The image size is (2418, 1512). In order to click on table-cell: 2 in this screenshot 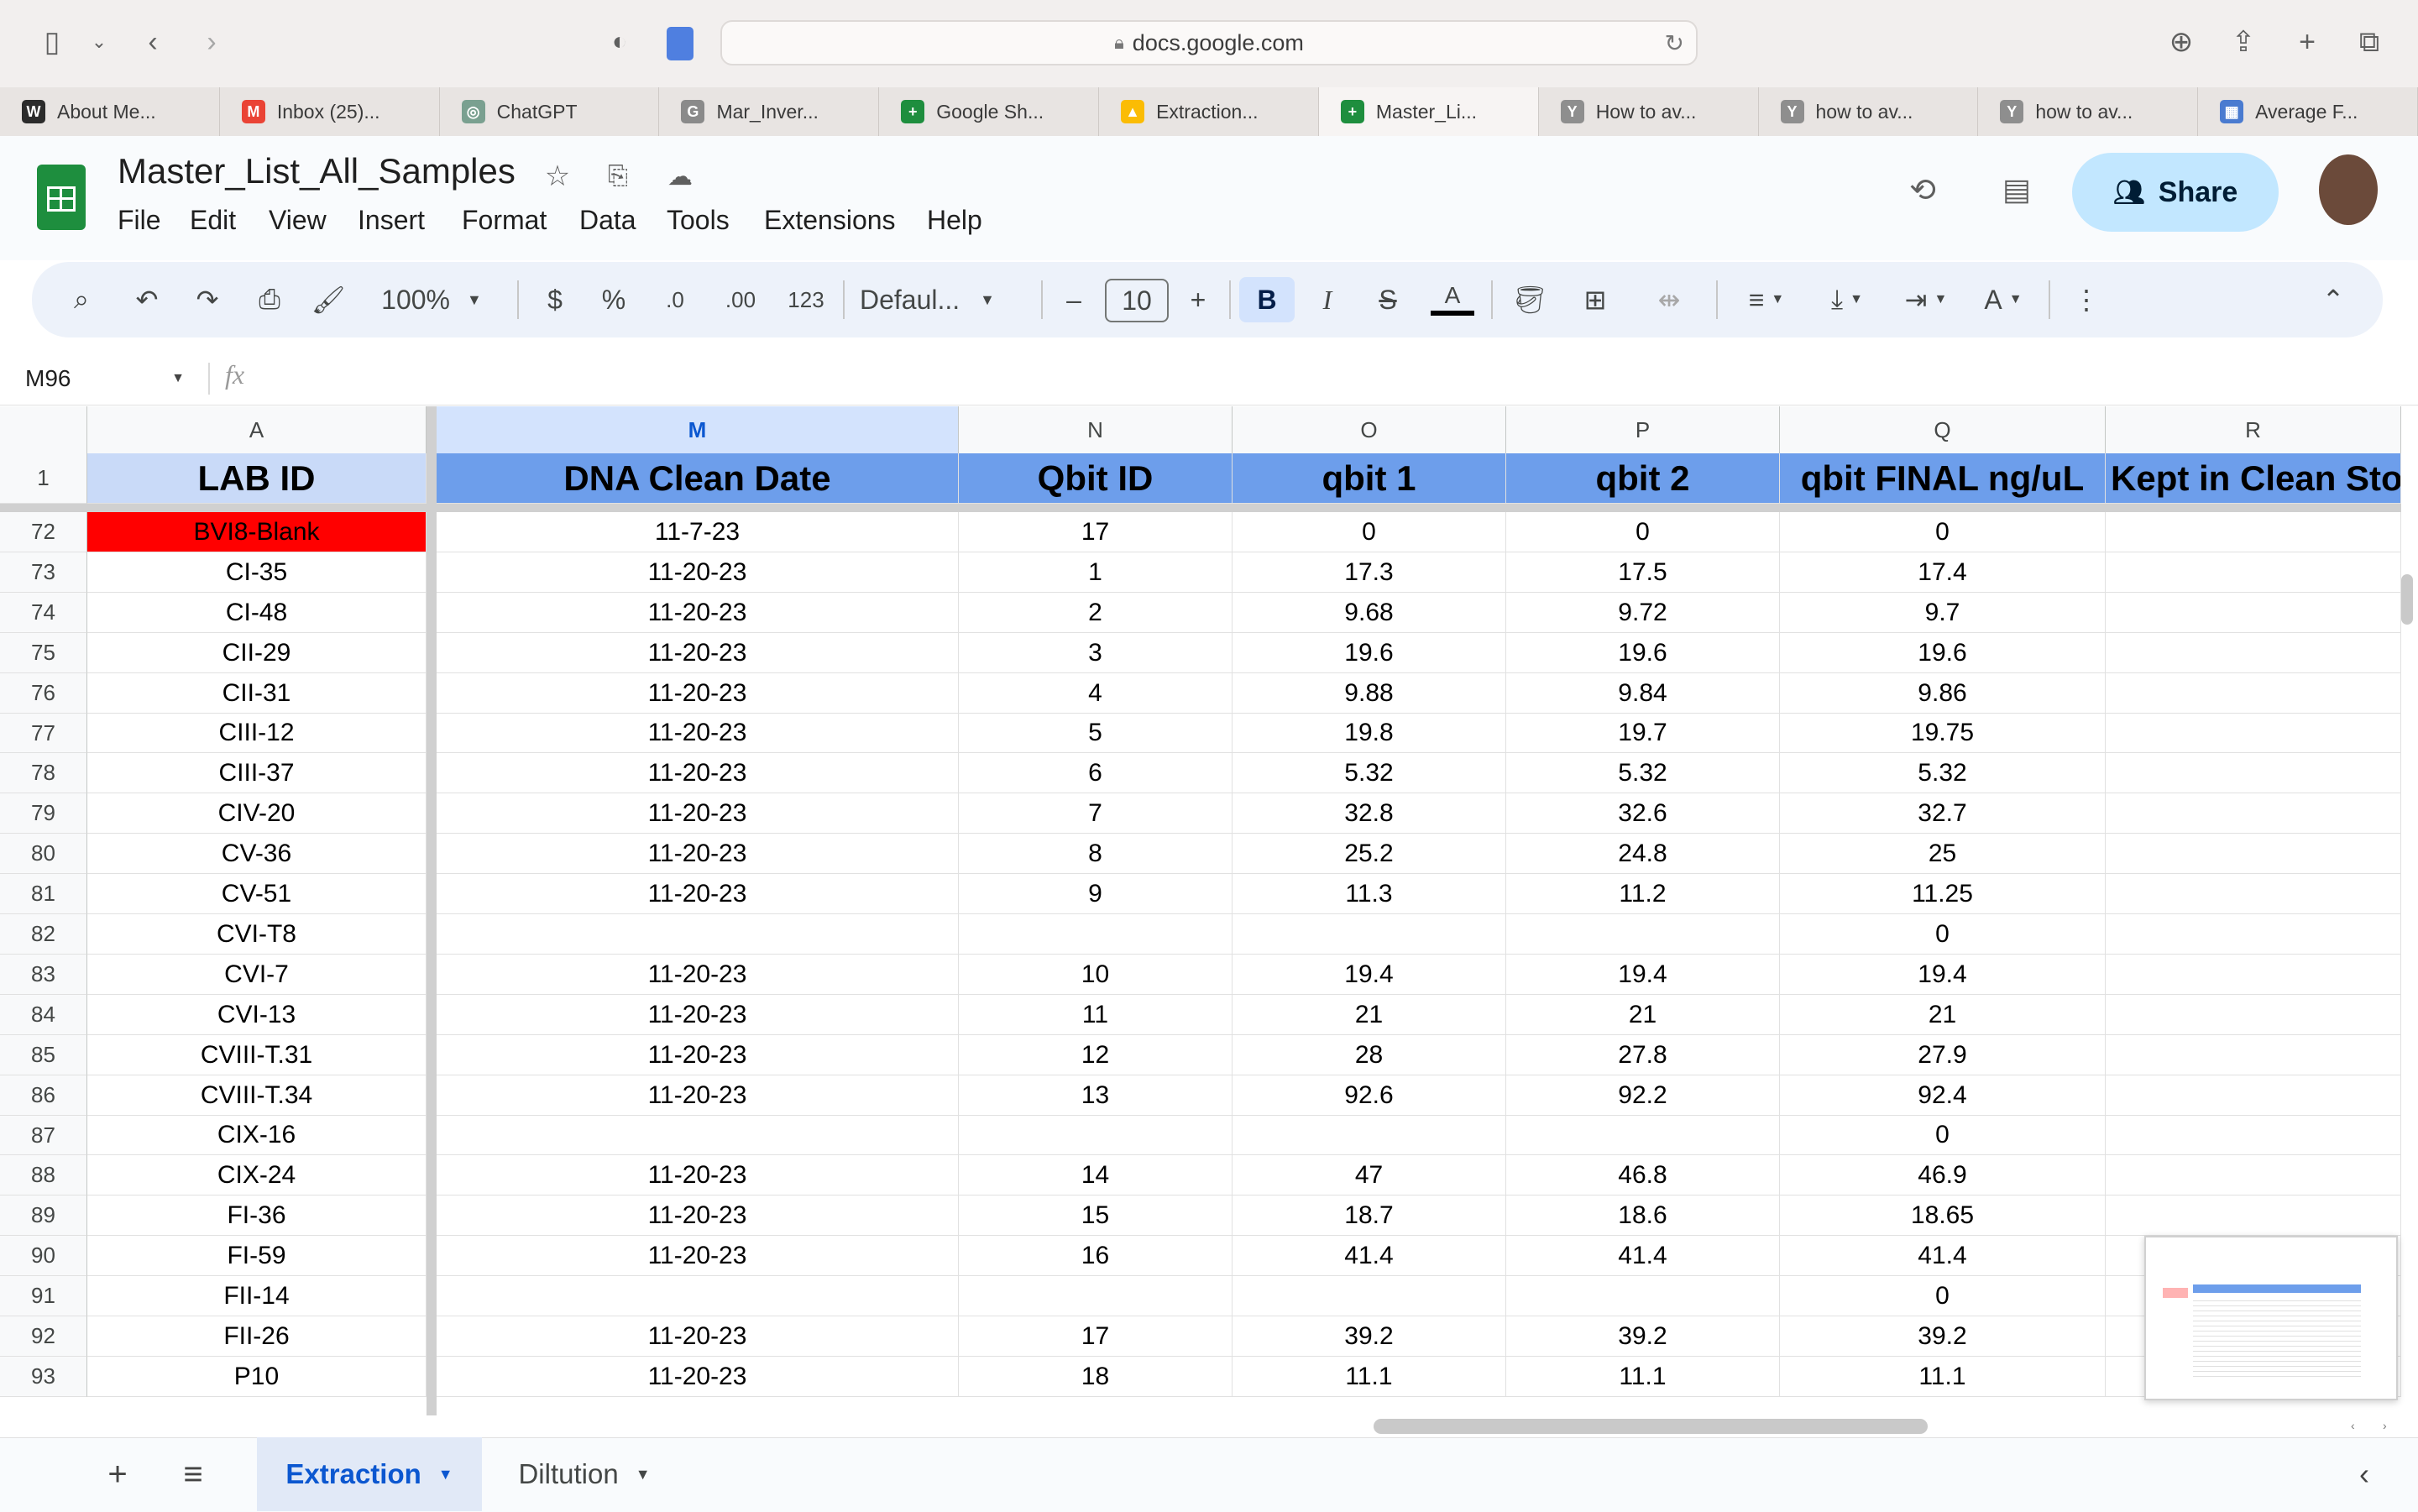, I will do `click(1096, 613)`.